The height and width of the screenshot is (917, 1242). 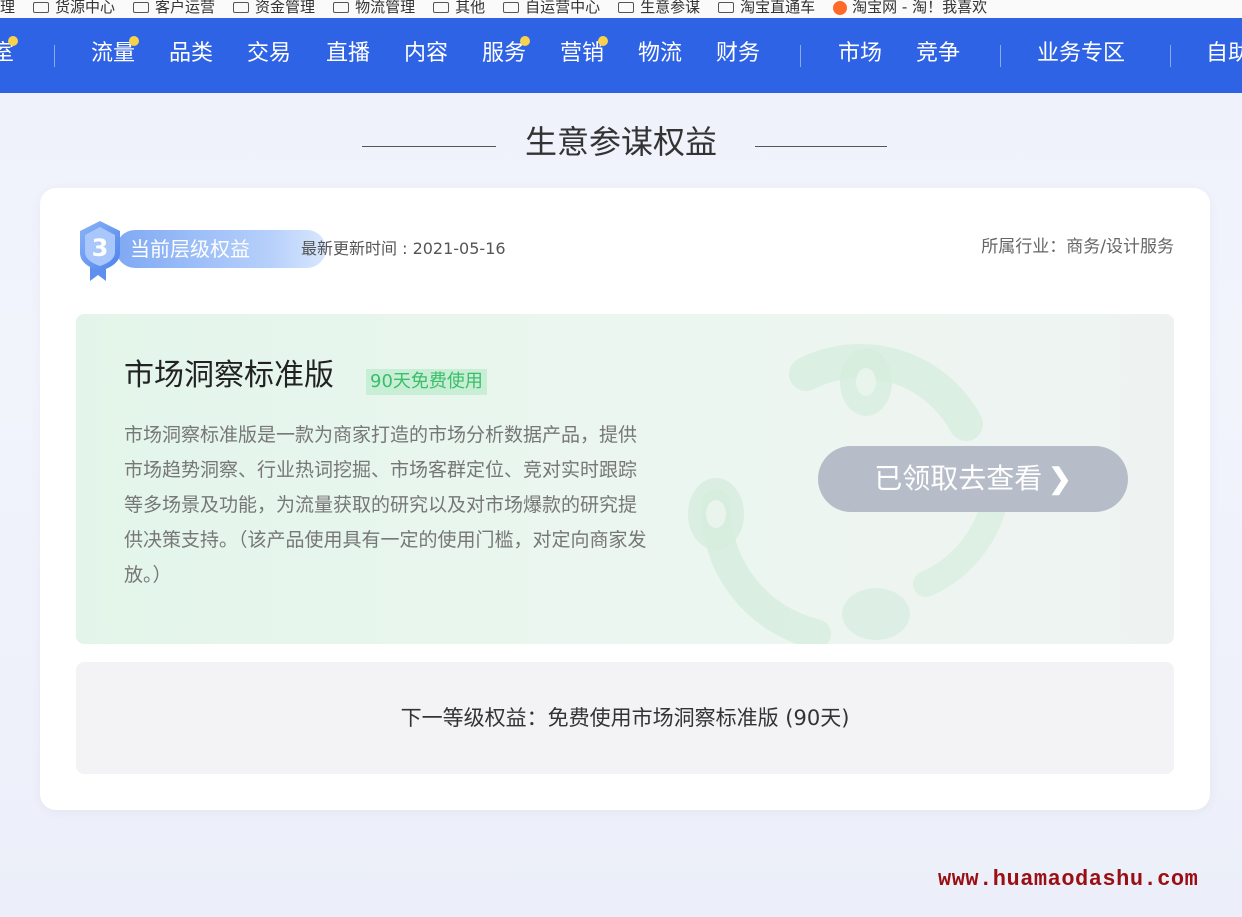 I want to click on nav-item: 市场, so click(x=860, y=54).